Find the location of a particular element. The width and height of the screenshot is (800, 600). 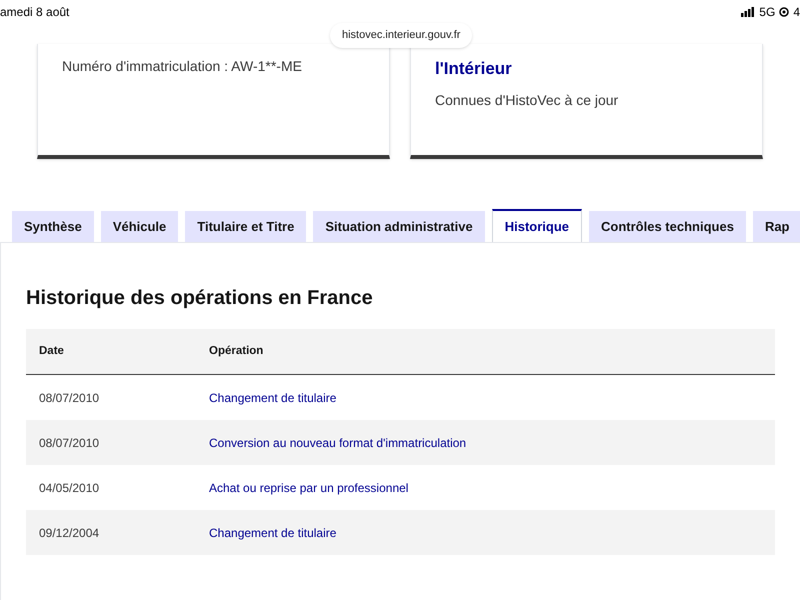

tab: Historique is located at coordinates (537, 225).